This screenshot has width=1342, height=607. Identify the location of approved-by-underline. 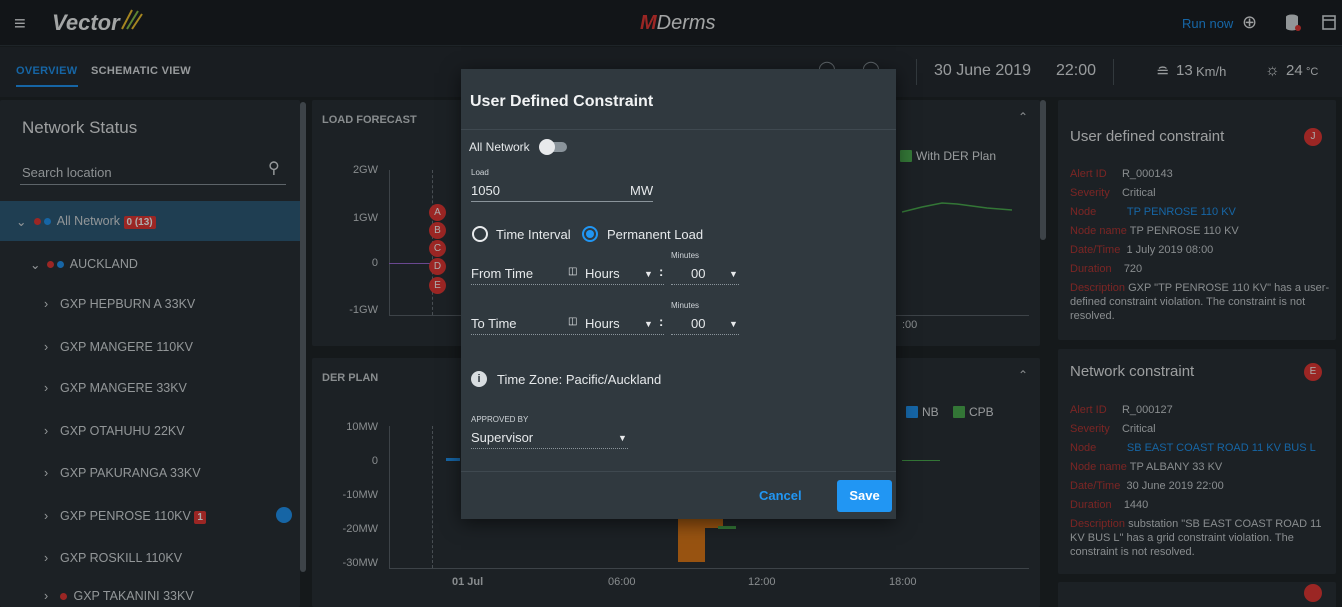
(549, 448).